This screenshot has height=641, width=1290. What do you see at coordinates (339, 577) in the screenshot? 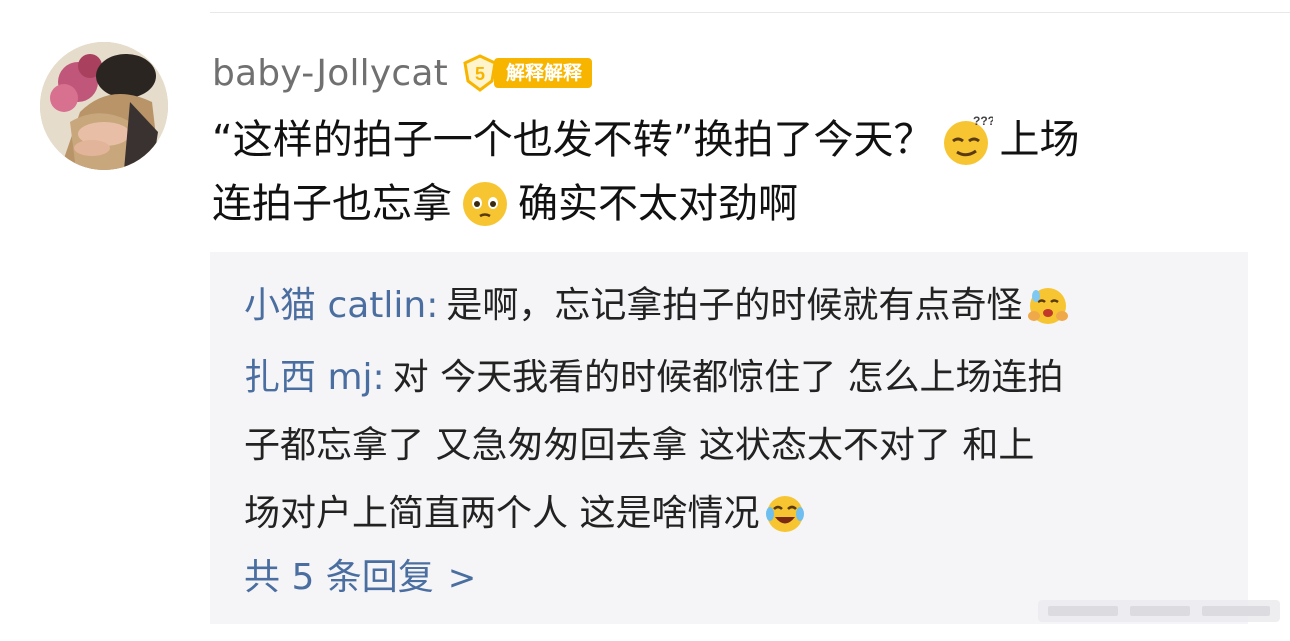
I see `more-replies-label: 共 5 条回复` at bounding box center [339, 577].